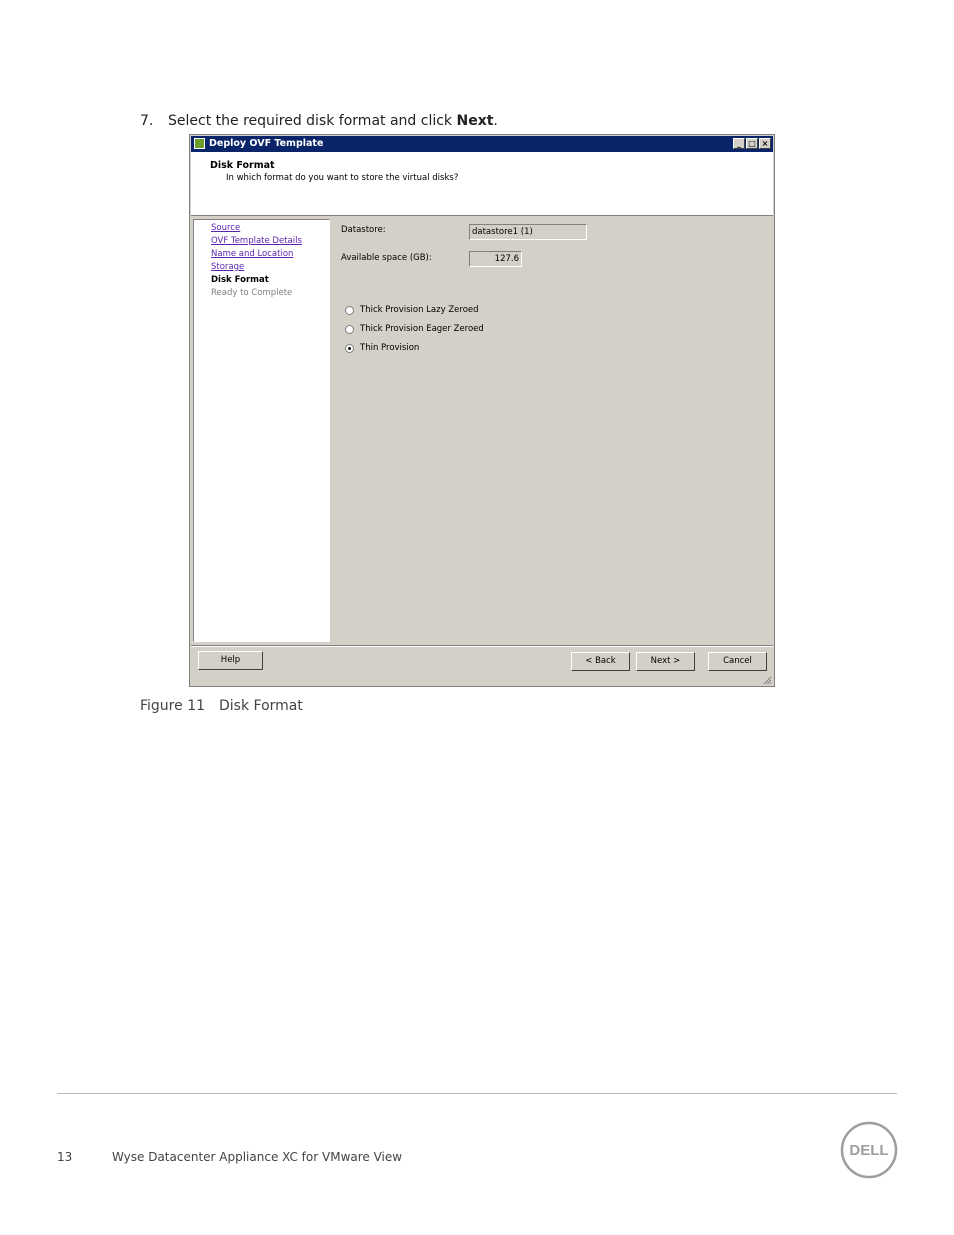 The width and height of the screenshot is (954, 1235). I want to click on radio-thick-eager, so click(349, 329).